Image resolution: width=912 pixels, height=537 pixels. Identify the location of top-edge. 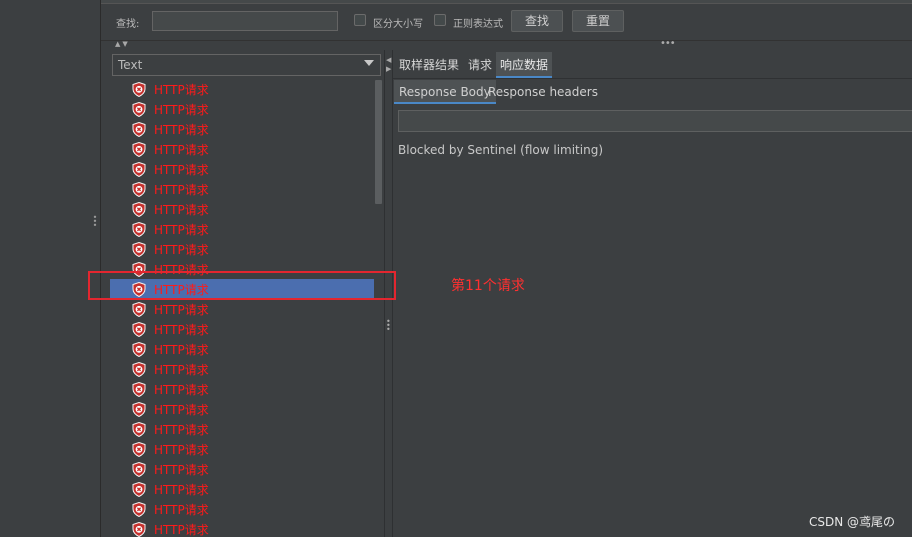
(506, 2).